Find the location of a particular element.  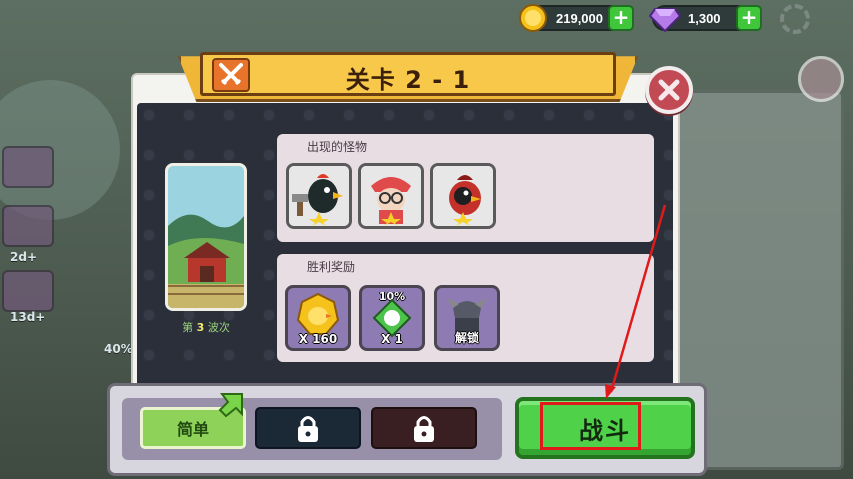

reward-qty: 解锁 is located at coordinates (466, 338).